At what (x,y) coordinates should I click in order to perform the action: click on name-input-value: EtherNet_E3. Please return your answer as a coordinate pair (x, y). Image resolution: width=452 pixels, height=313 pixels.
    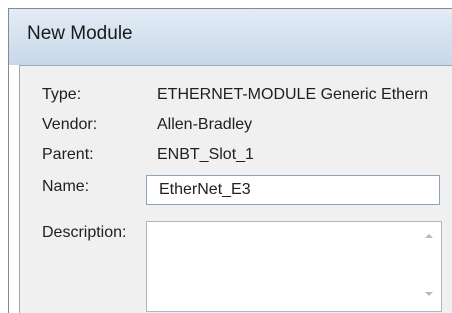
    Looking at the image, I should click on (205, 189).